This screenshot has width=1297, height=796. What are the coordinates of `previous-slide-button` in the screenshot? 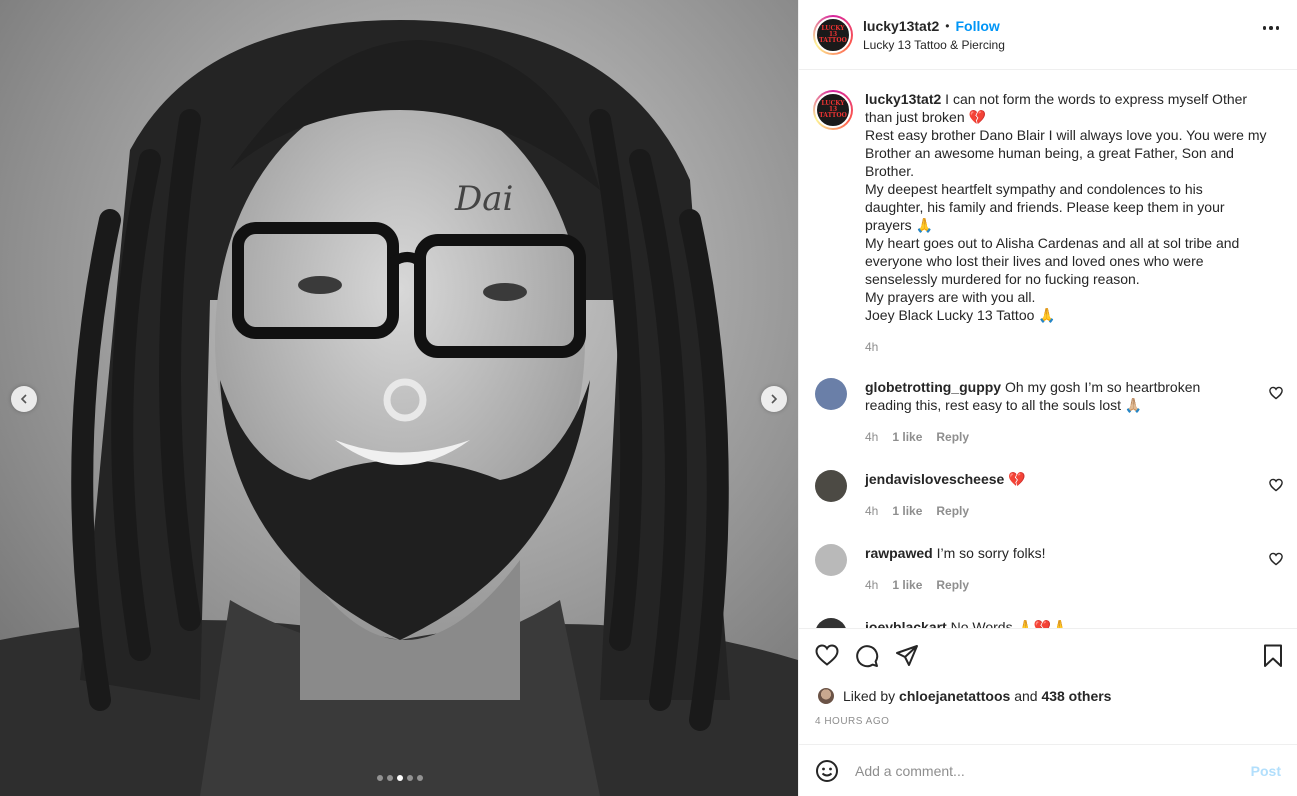 It's located at (24, 399).